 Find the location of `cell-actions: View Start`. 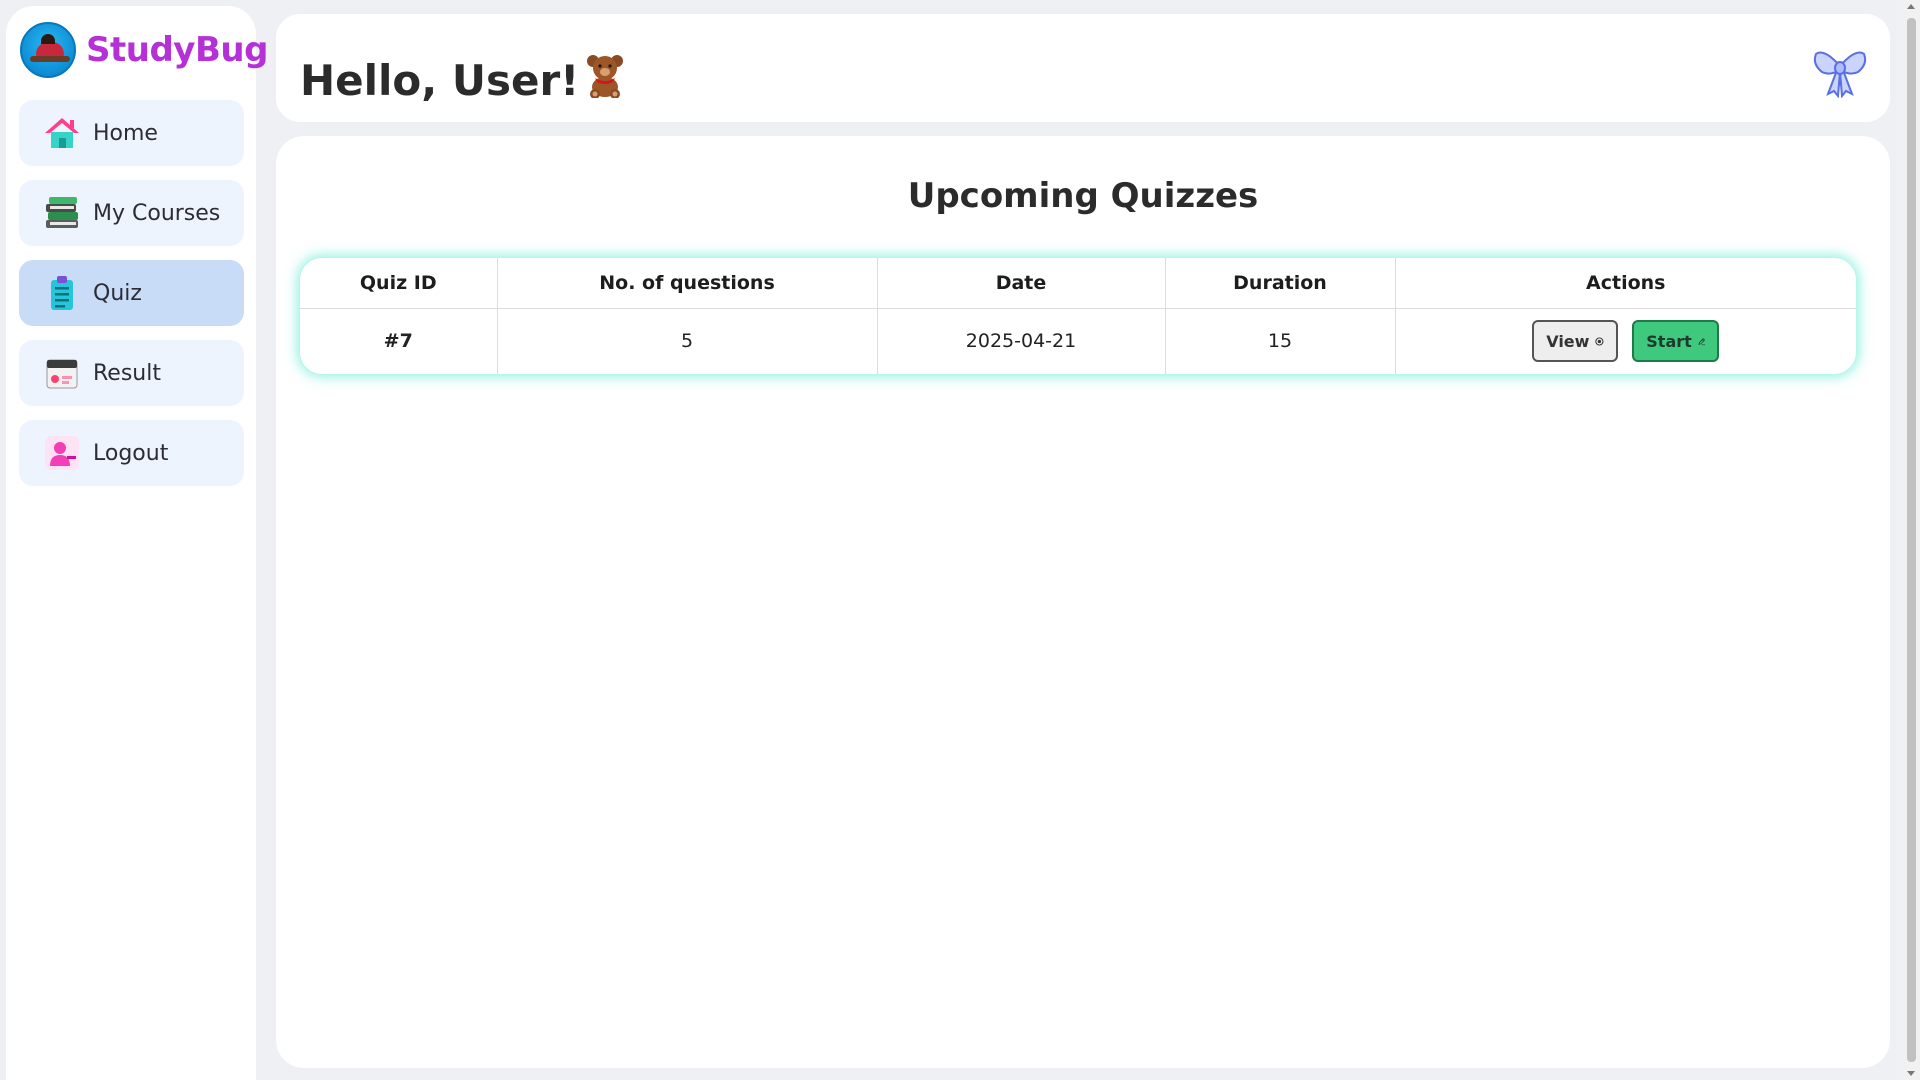

cell-actions: View Start is located at coordinates (1625, 341).